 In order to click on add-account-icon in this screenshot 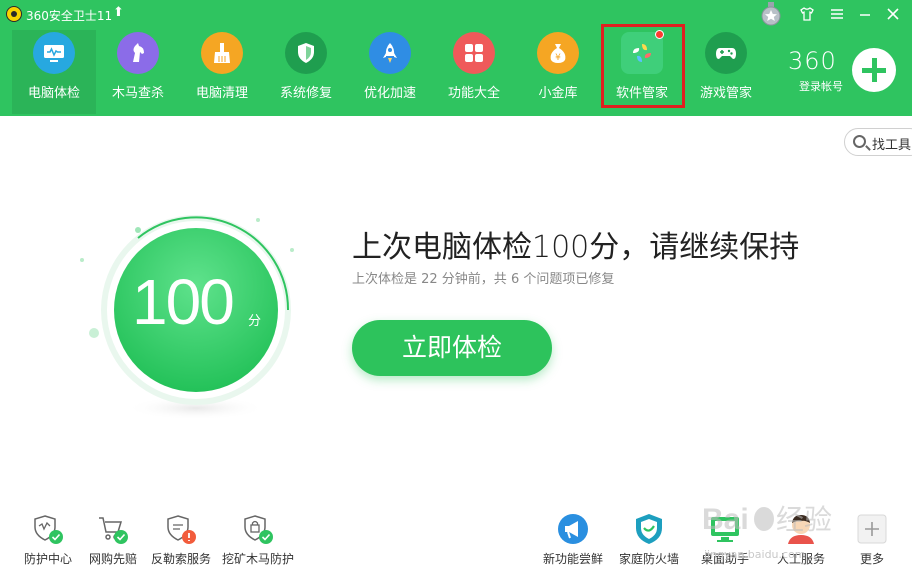, I will do `click(874, 70)`.